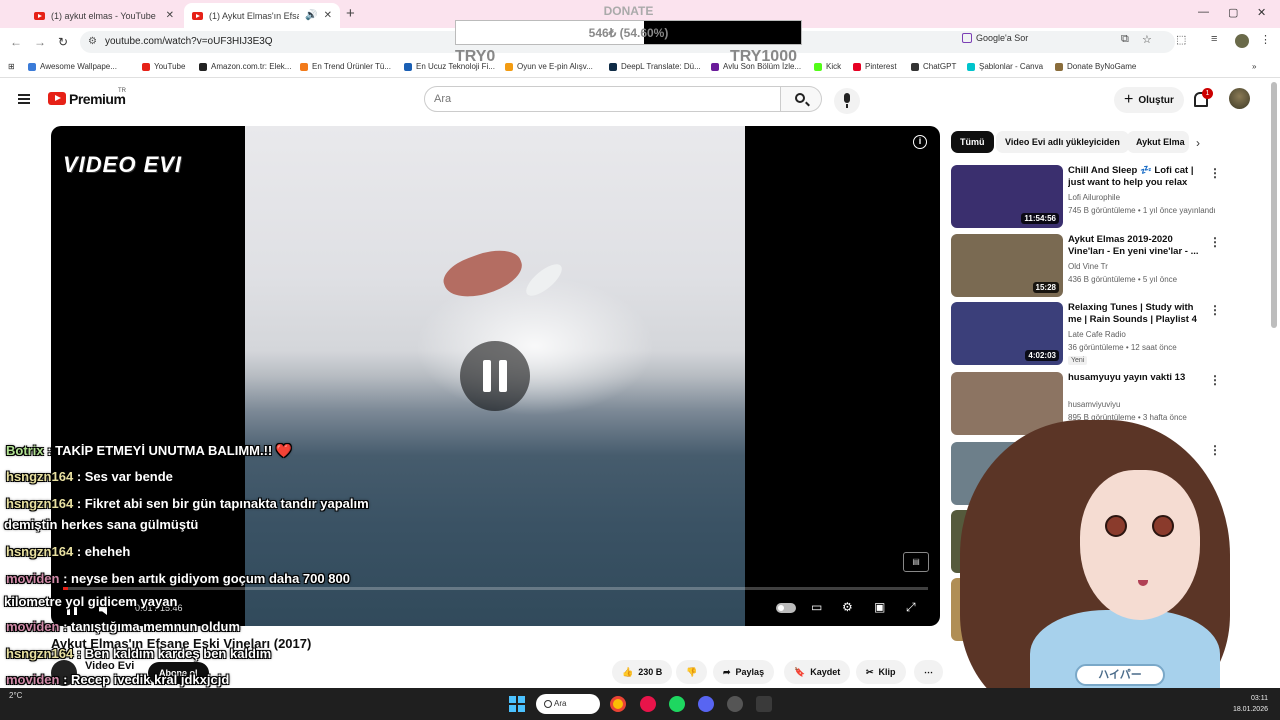 The image size is (1280, 720). What do you see at coordinates (801, 99) in the screenshot?
I see `search-button` at bounding box center [801, 99].